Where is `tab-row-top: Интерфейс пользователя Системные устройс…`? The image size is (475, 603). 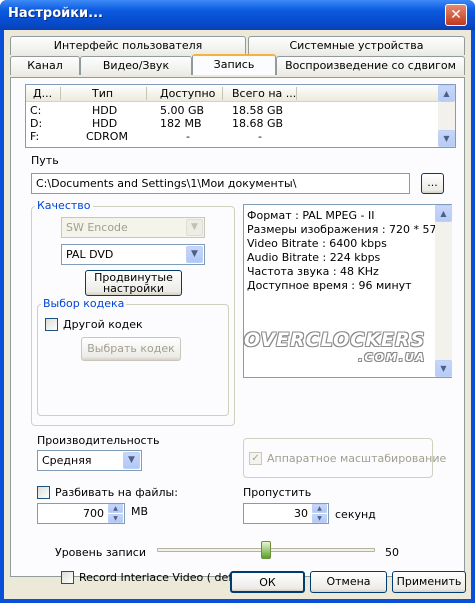
tab-row-top: Интерфейс пользователя Системные устройс… is located at coordinates (237, 45).